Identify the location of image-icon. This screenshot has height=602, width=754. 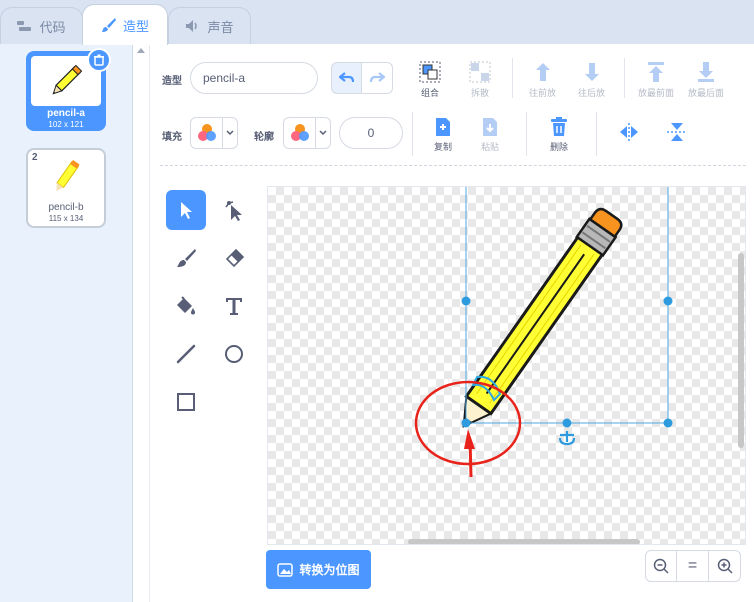
(285, 569).